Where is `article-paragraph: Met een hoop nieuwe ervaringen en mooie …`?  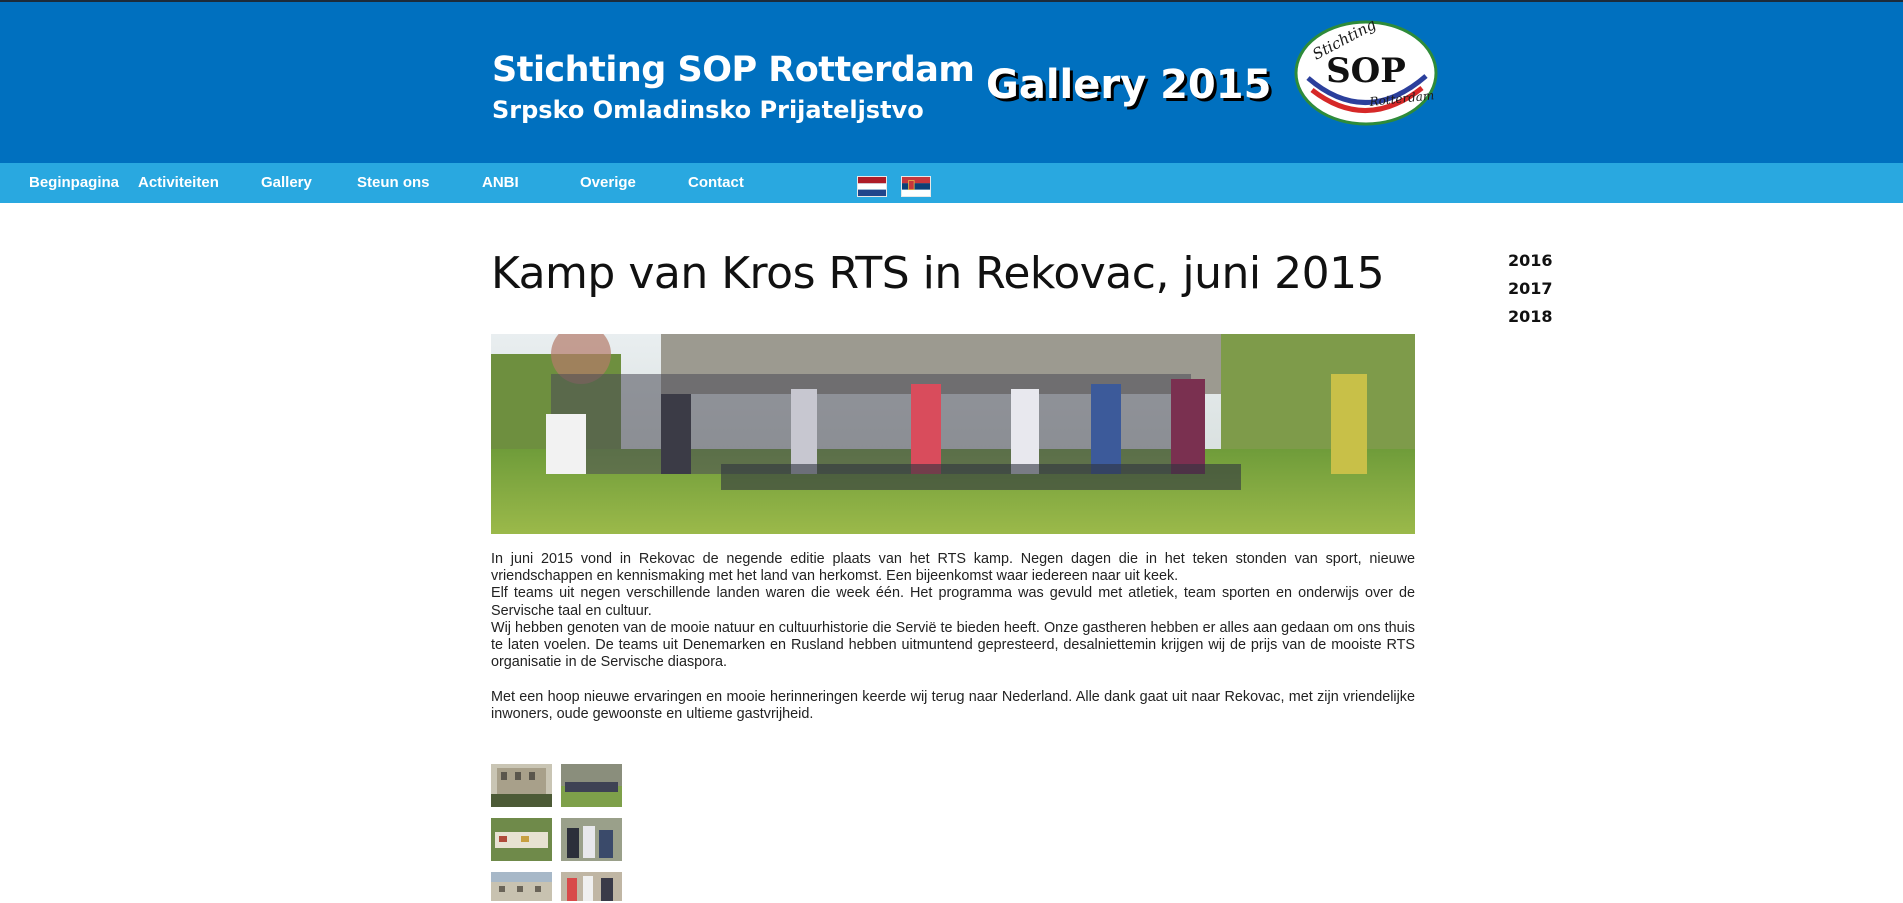
article-paragraph: Met een hoop nieuwe ervaringen en mooie … is located at coordinates (953, 705).